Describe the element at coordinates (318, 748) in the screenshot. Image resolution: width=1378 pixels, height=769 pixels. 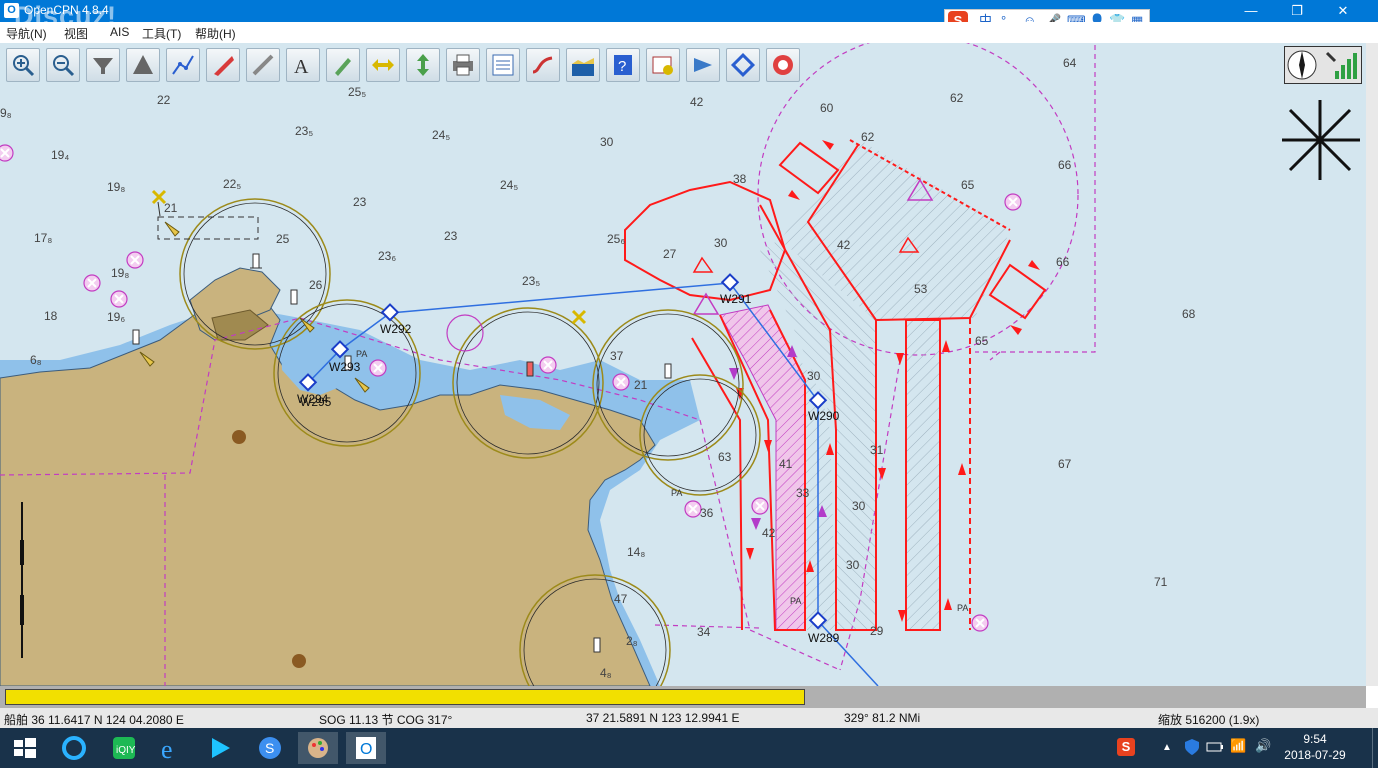
I see `taskbar-app-paint` at that location.